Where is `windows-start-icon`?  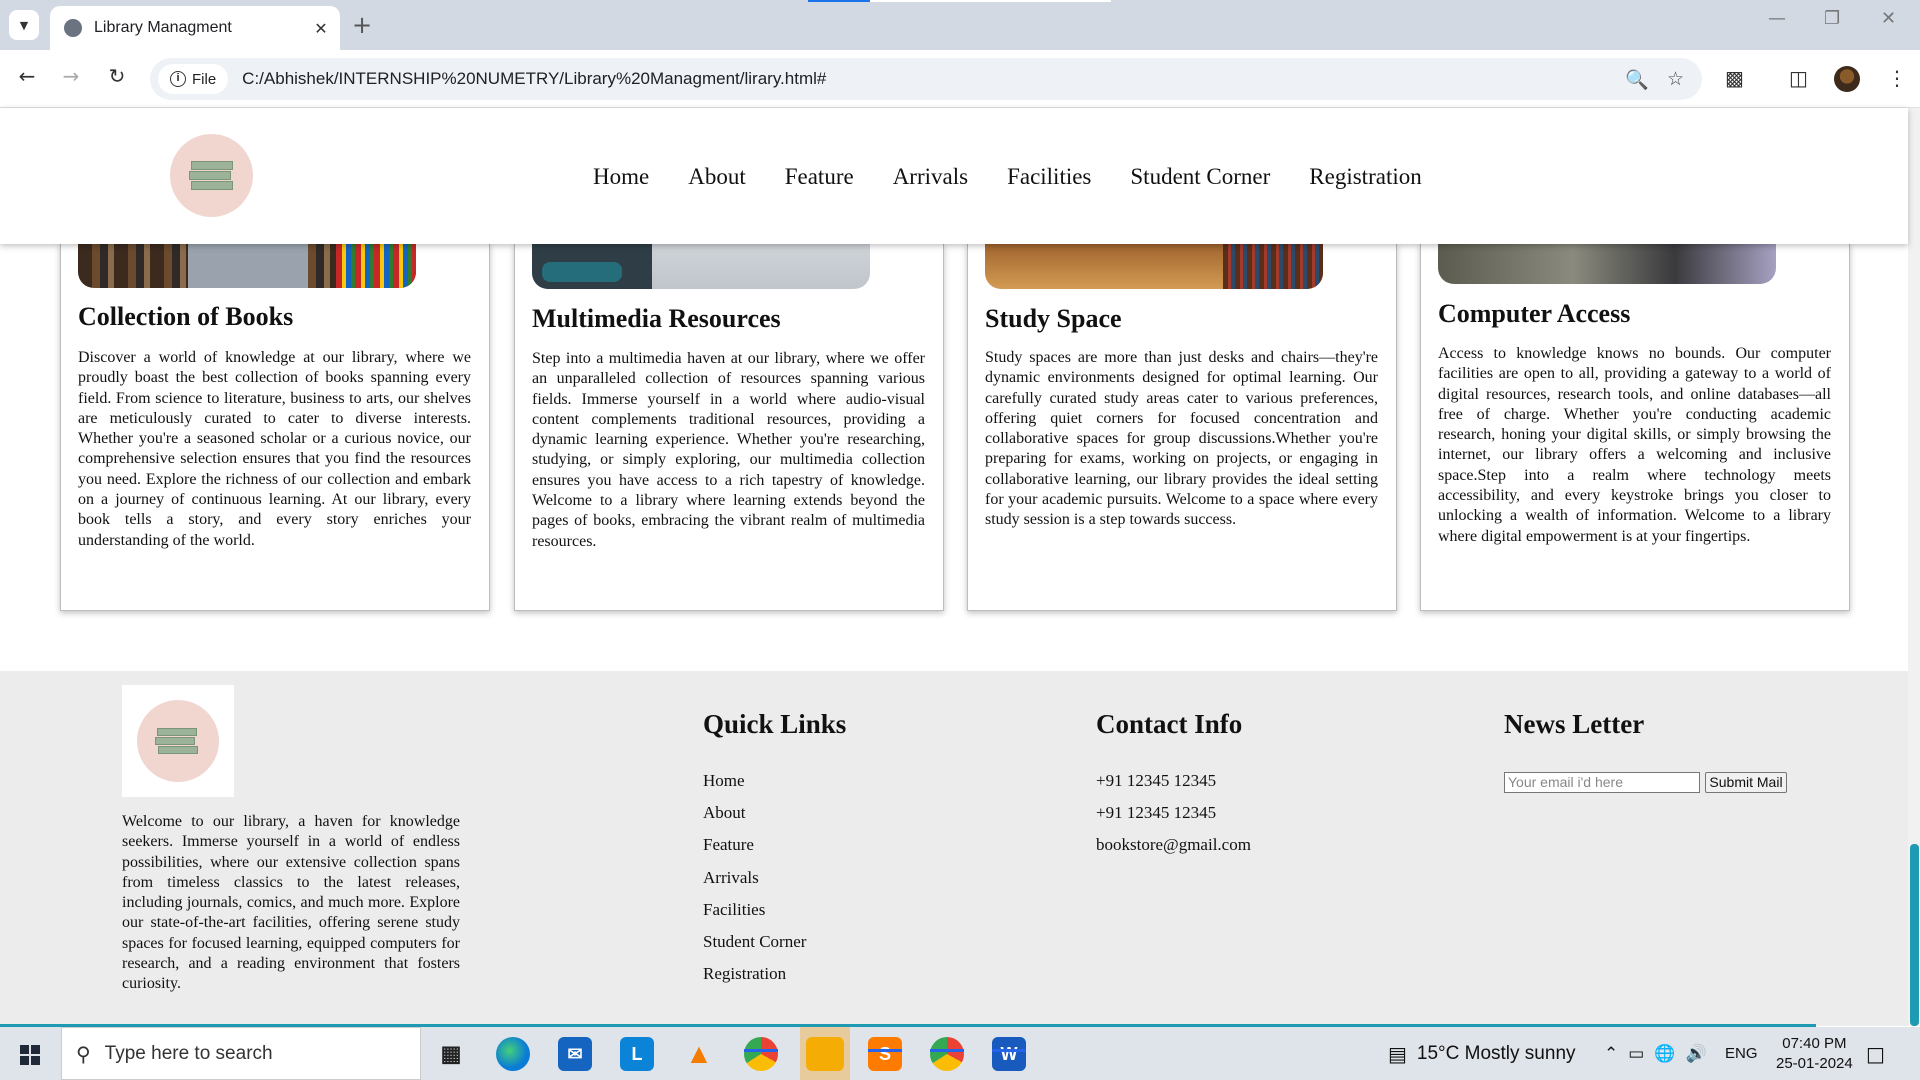
windows-start-icon is located at coordinates (30, 1055).